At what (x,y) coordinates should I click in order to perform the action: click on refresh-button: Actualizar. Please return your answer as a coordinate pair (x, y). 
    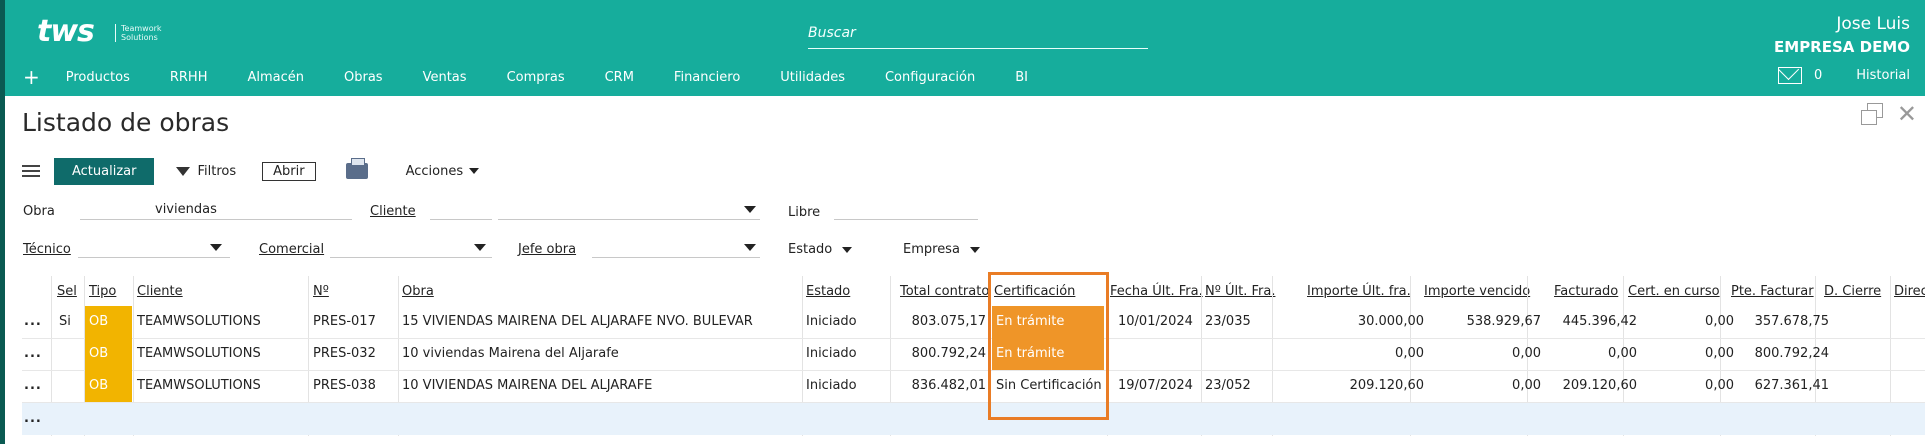
    Looking at the image, I should click on (104, 171).